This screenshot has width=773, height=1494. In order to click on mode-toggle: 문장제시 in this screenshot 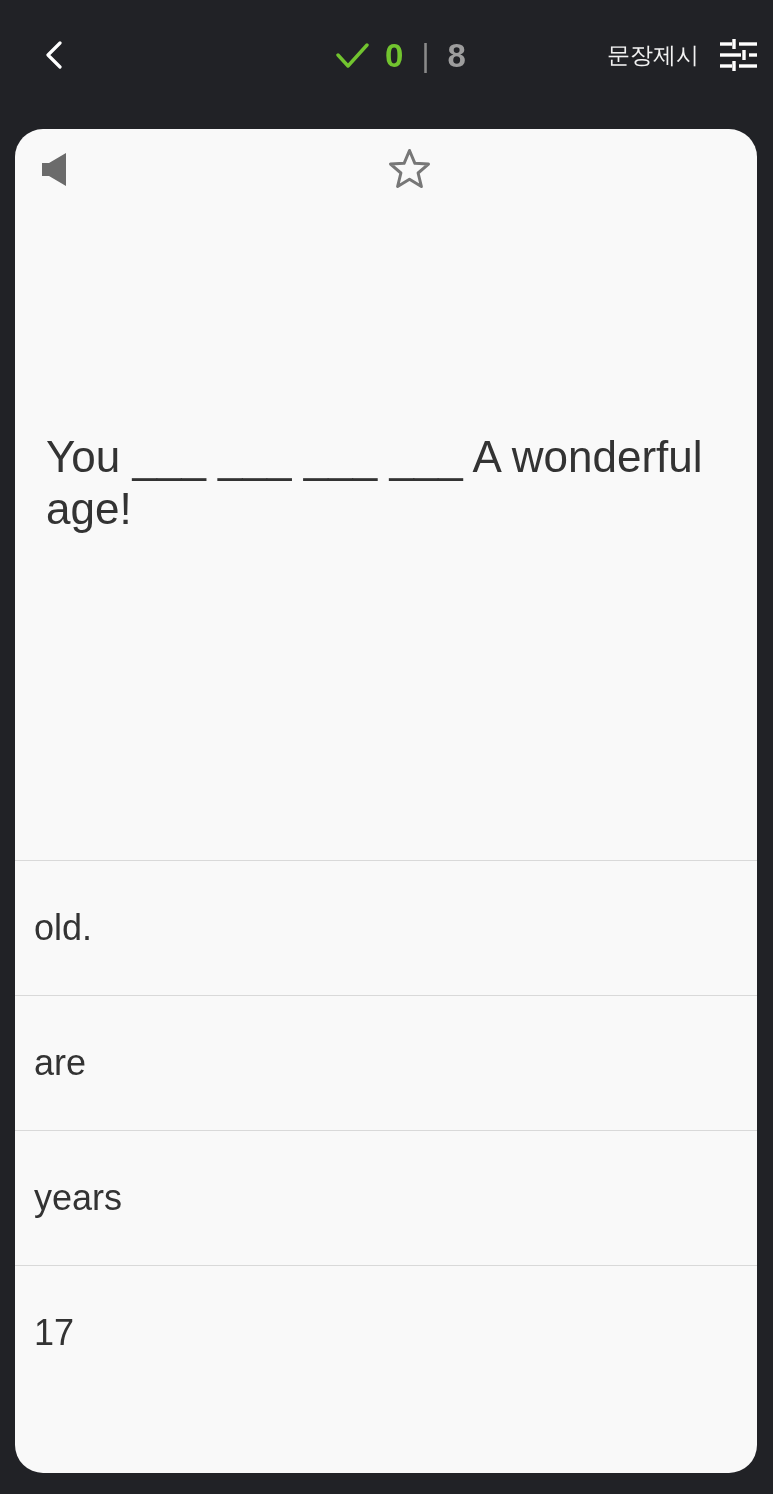, I will do `click(653, 55)`.